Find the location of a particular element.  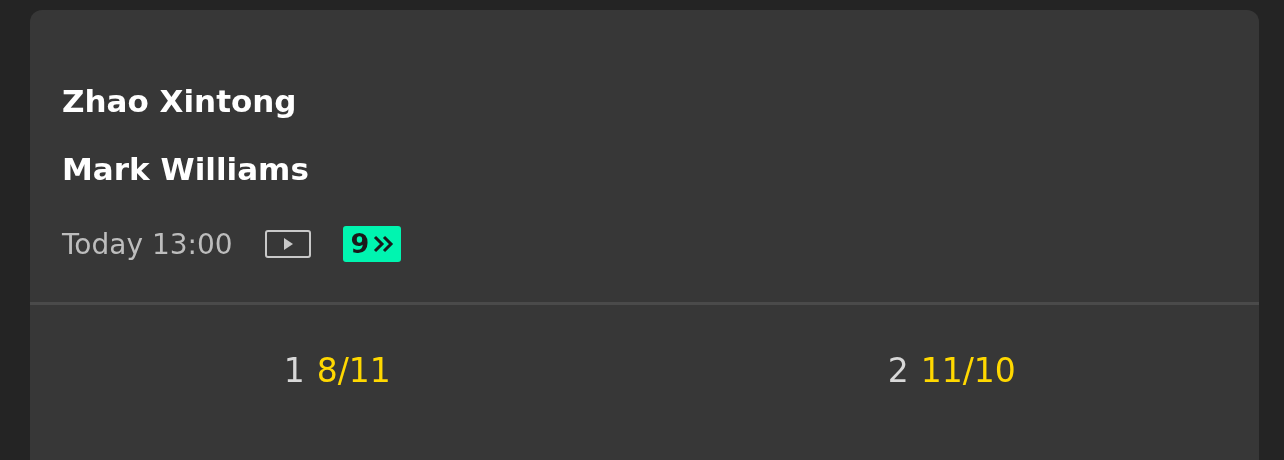

odds-button: 1 8/11 is located at coordinates (337, 370).